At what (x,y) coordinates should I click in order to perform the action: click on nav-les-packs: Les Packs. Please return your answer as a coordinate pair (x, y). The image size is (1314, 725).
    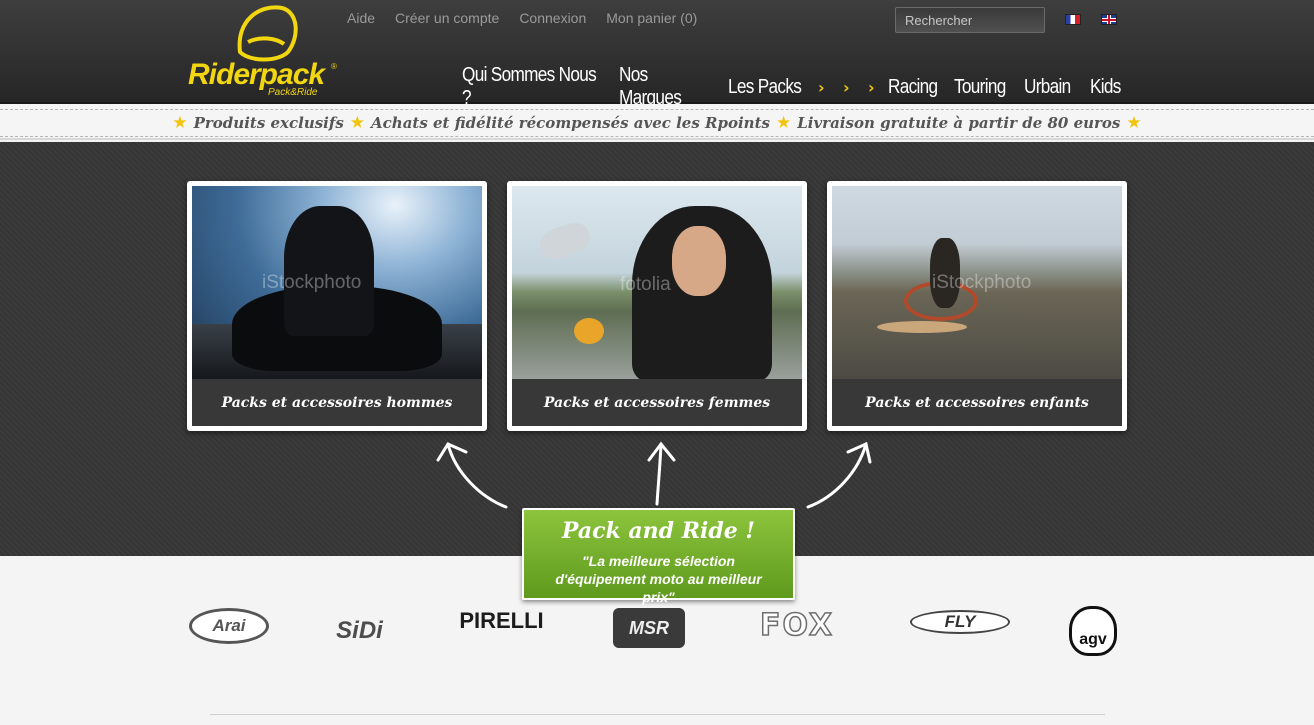
    Looking at the image, I should click on (766, 87).